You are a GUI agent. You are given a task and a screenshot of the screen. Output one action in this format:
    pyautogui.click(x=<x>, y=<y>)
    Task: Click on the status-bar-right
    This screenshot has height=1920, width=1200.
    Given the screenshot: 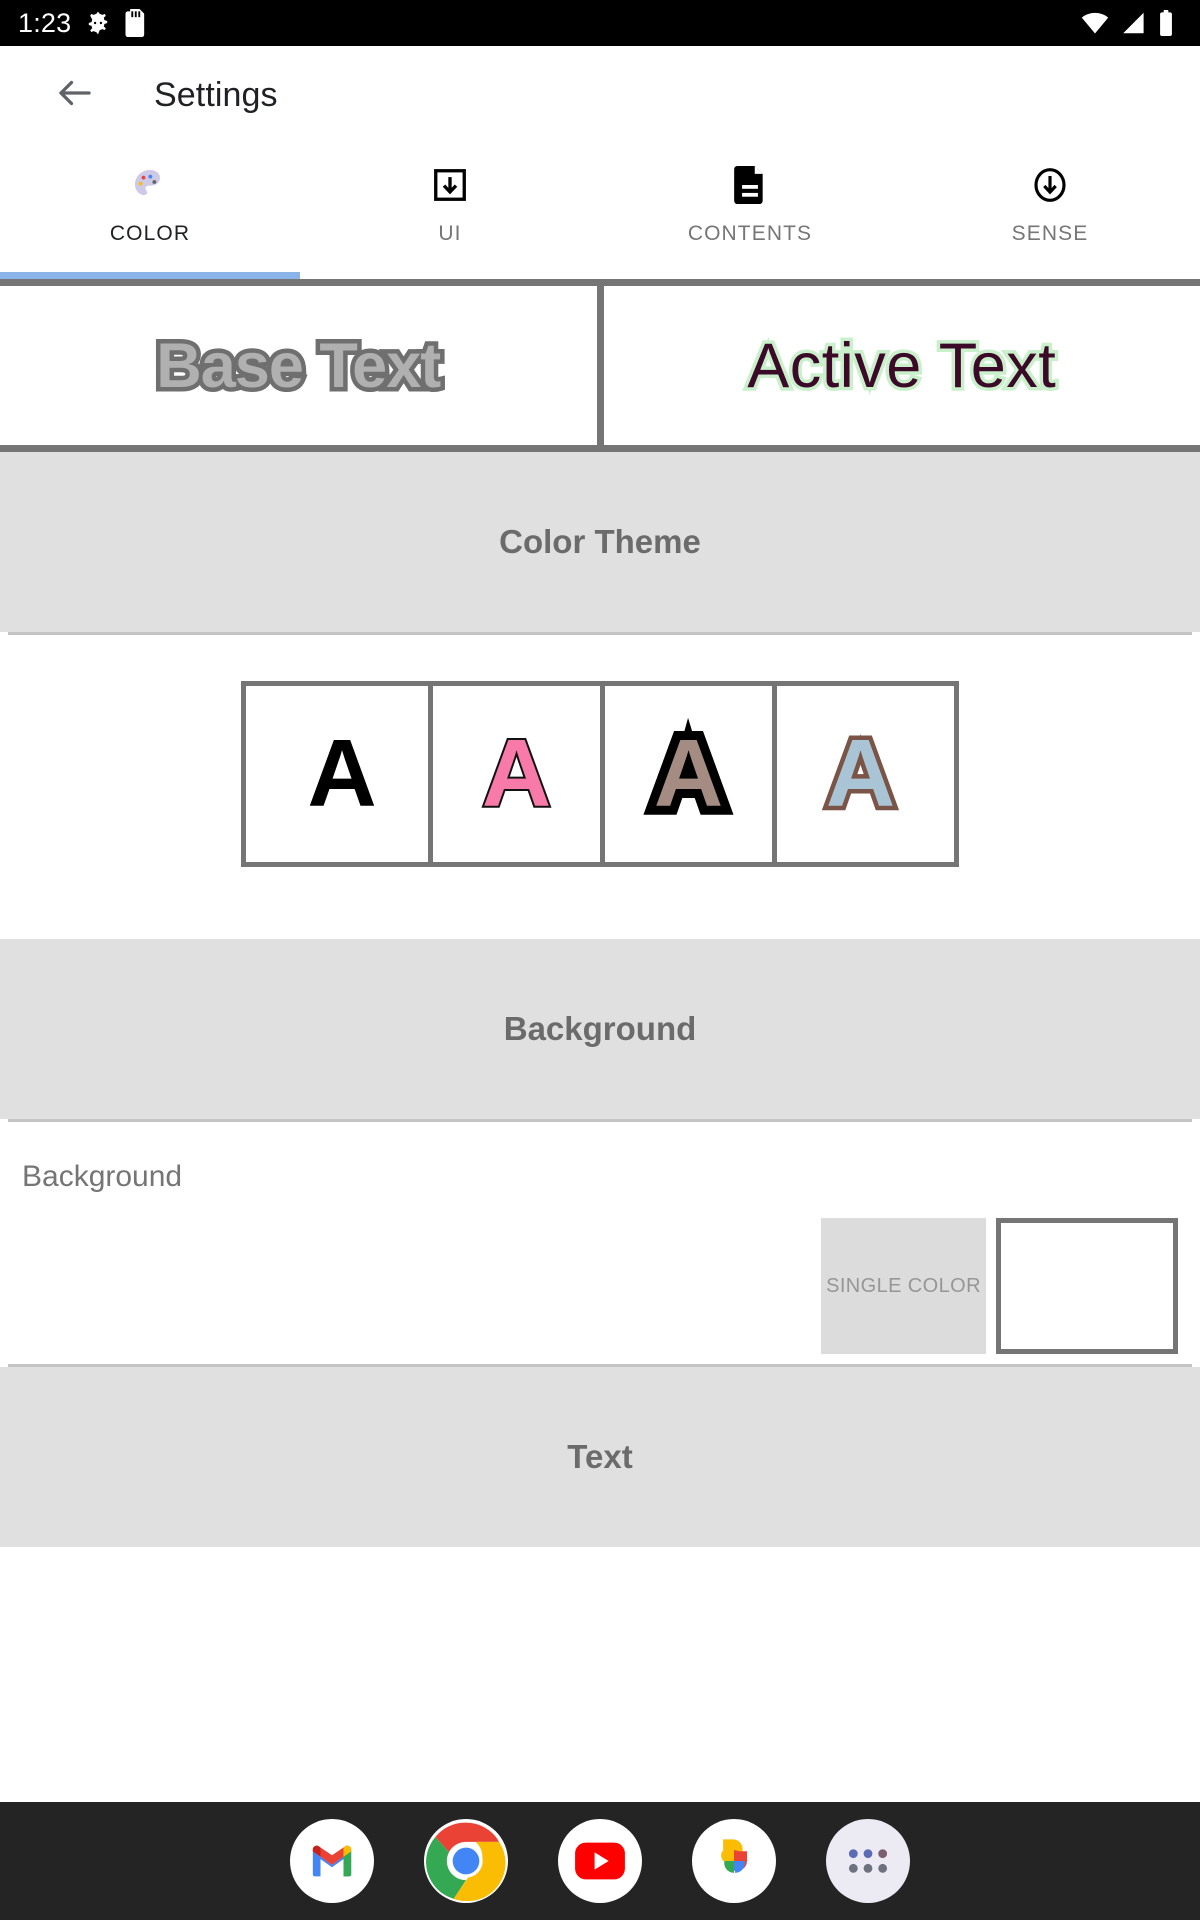 What is the action you would take?
    pyautogui.click(x=1131, y=23)
    